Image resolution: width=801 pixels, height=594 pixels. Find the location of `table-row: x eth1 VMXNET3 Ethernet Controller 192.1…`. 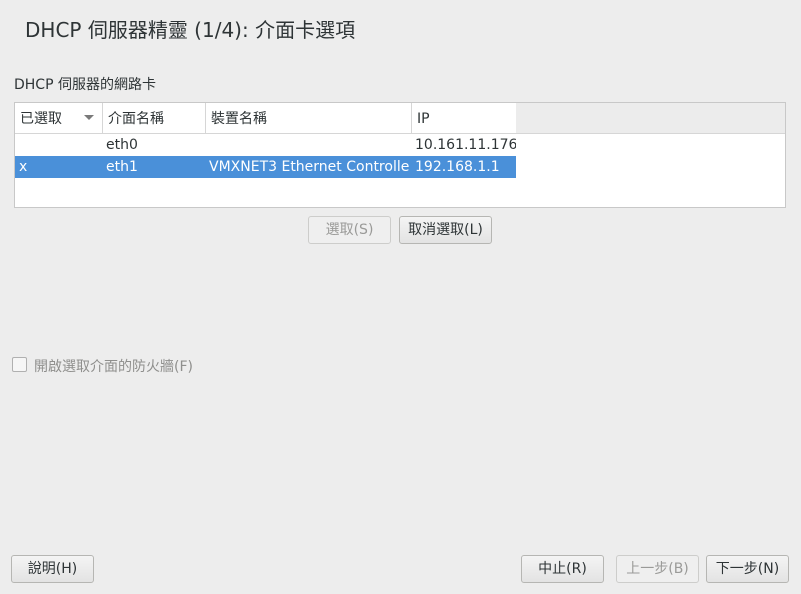

table-row: x eth1 VMXNET3 Ethernet Controller 192.1… is located at coordinates (265, 167).